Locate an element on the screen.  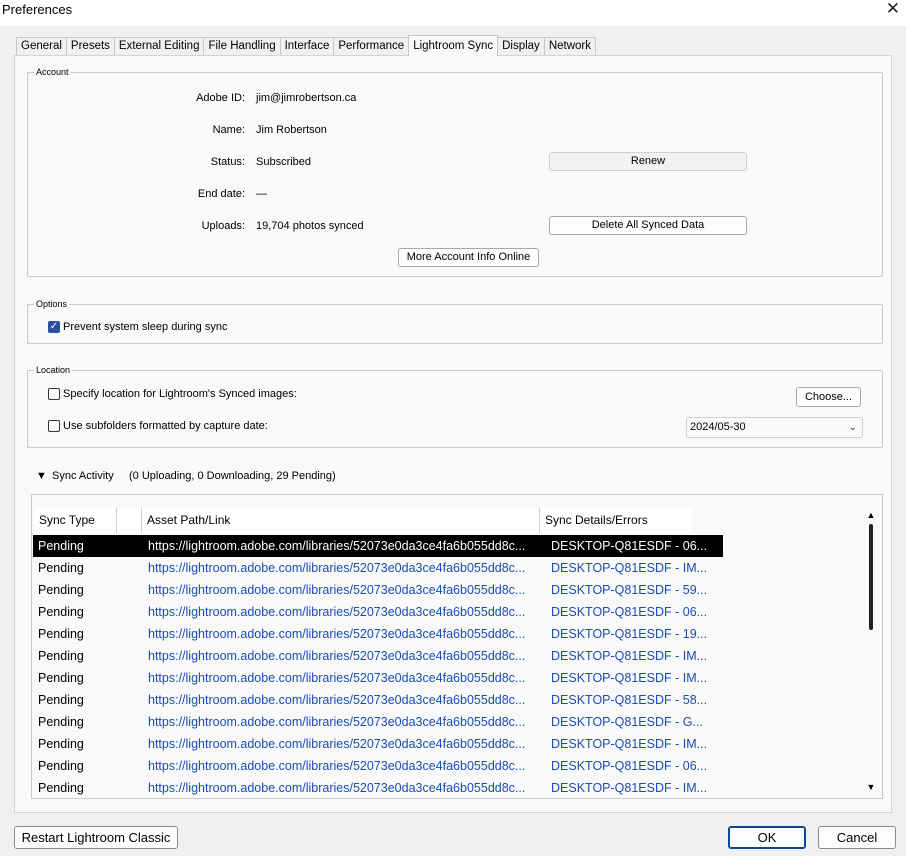
tab-network: Network is located at coordinates (569, 46).